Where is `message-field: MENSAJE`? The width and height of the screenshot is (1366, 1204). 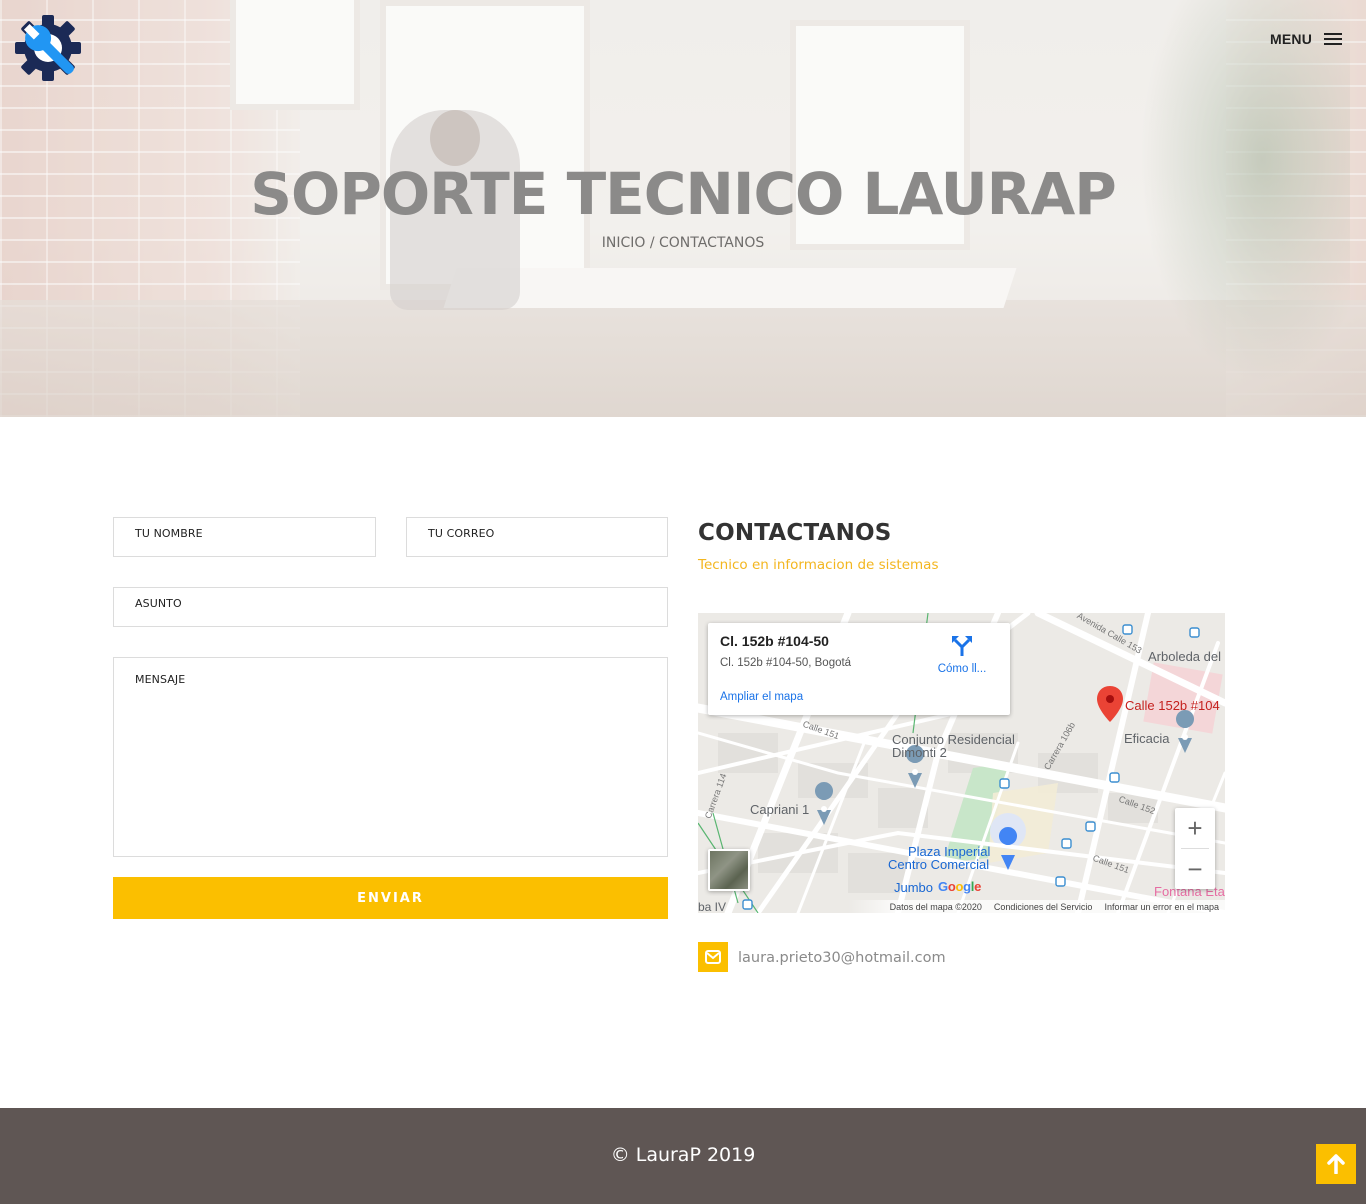
message-field: MENSAJE is located at coordinates (390, 757).